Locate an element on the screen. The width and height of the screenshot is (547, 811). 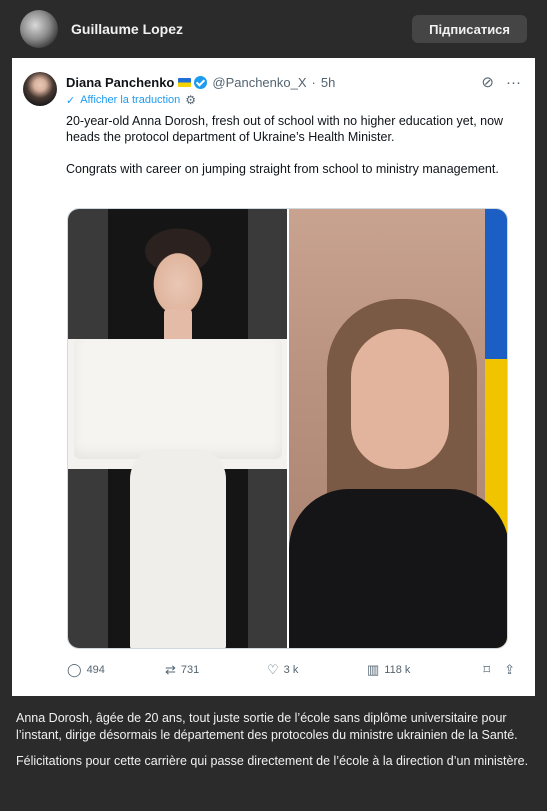
views-button: ▥ 118 k is located at coordinates (419, 670).